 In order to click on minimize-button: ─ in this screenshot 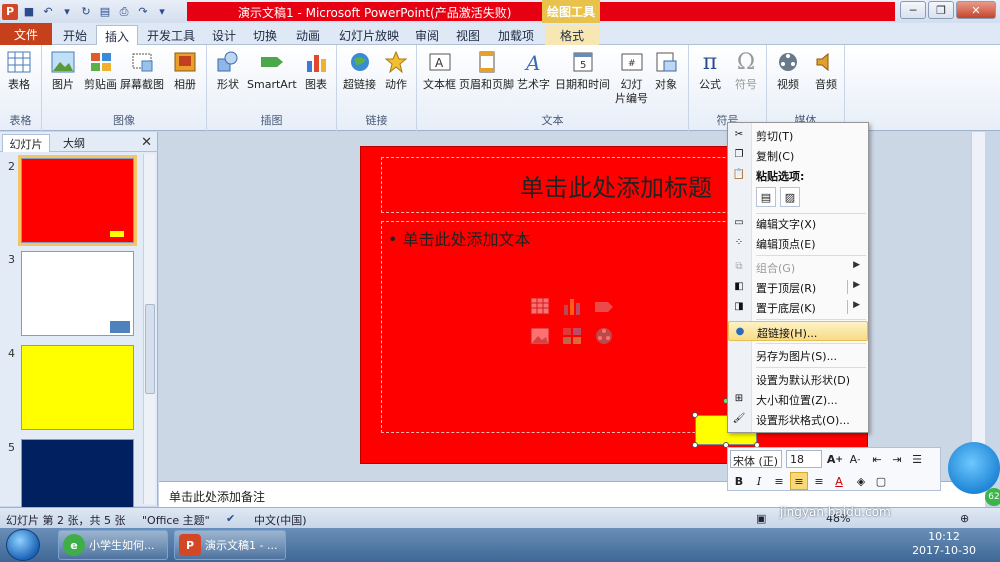, I will do `click(913, 10)`.